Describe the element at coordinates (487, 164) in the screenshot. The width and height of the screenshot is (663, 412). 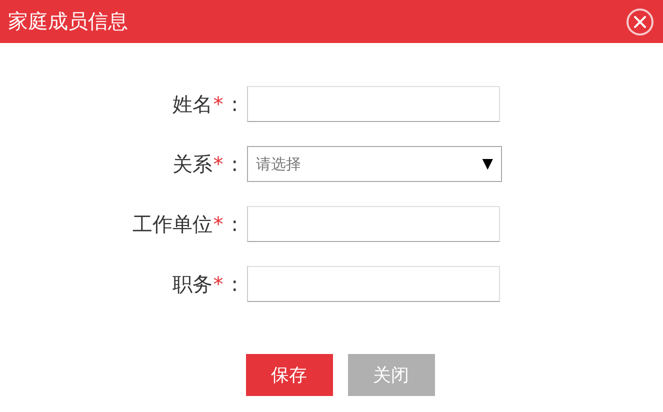
I see `dropdown-arrow-icon: ▼` at that location.